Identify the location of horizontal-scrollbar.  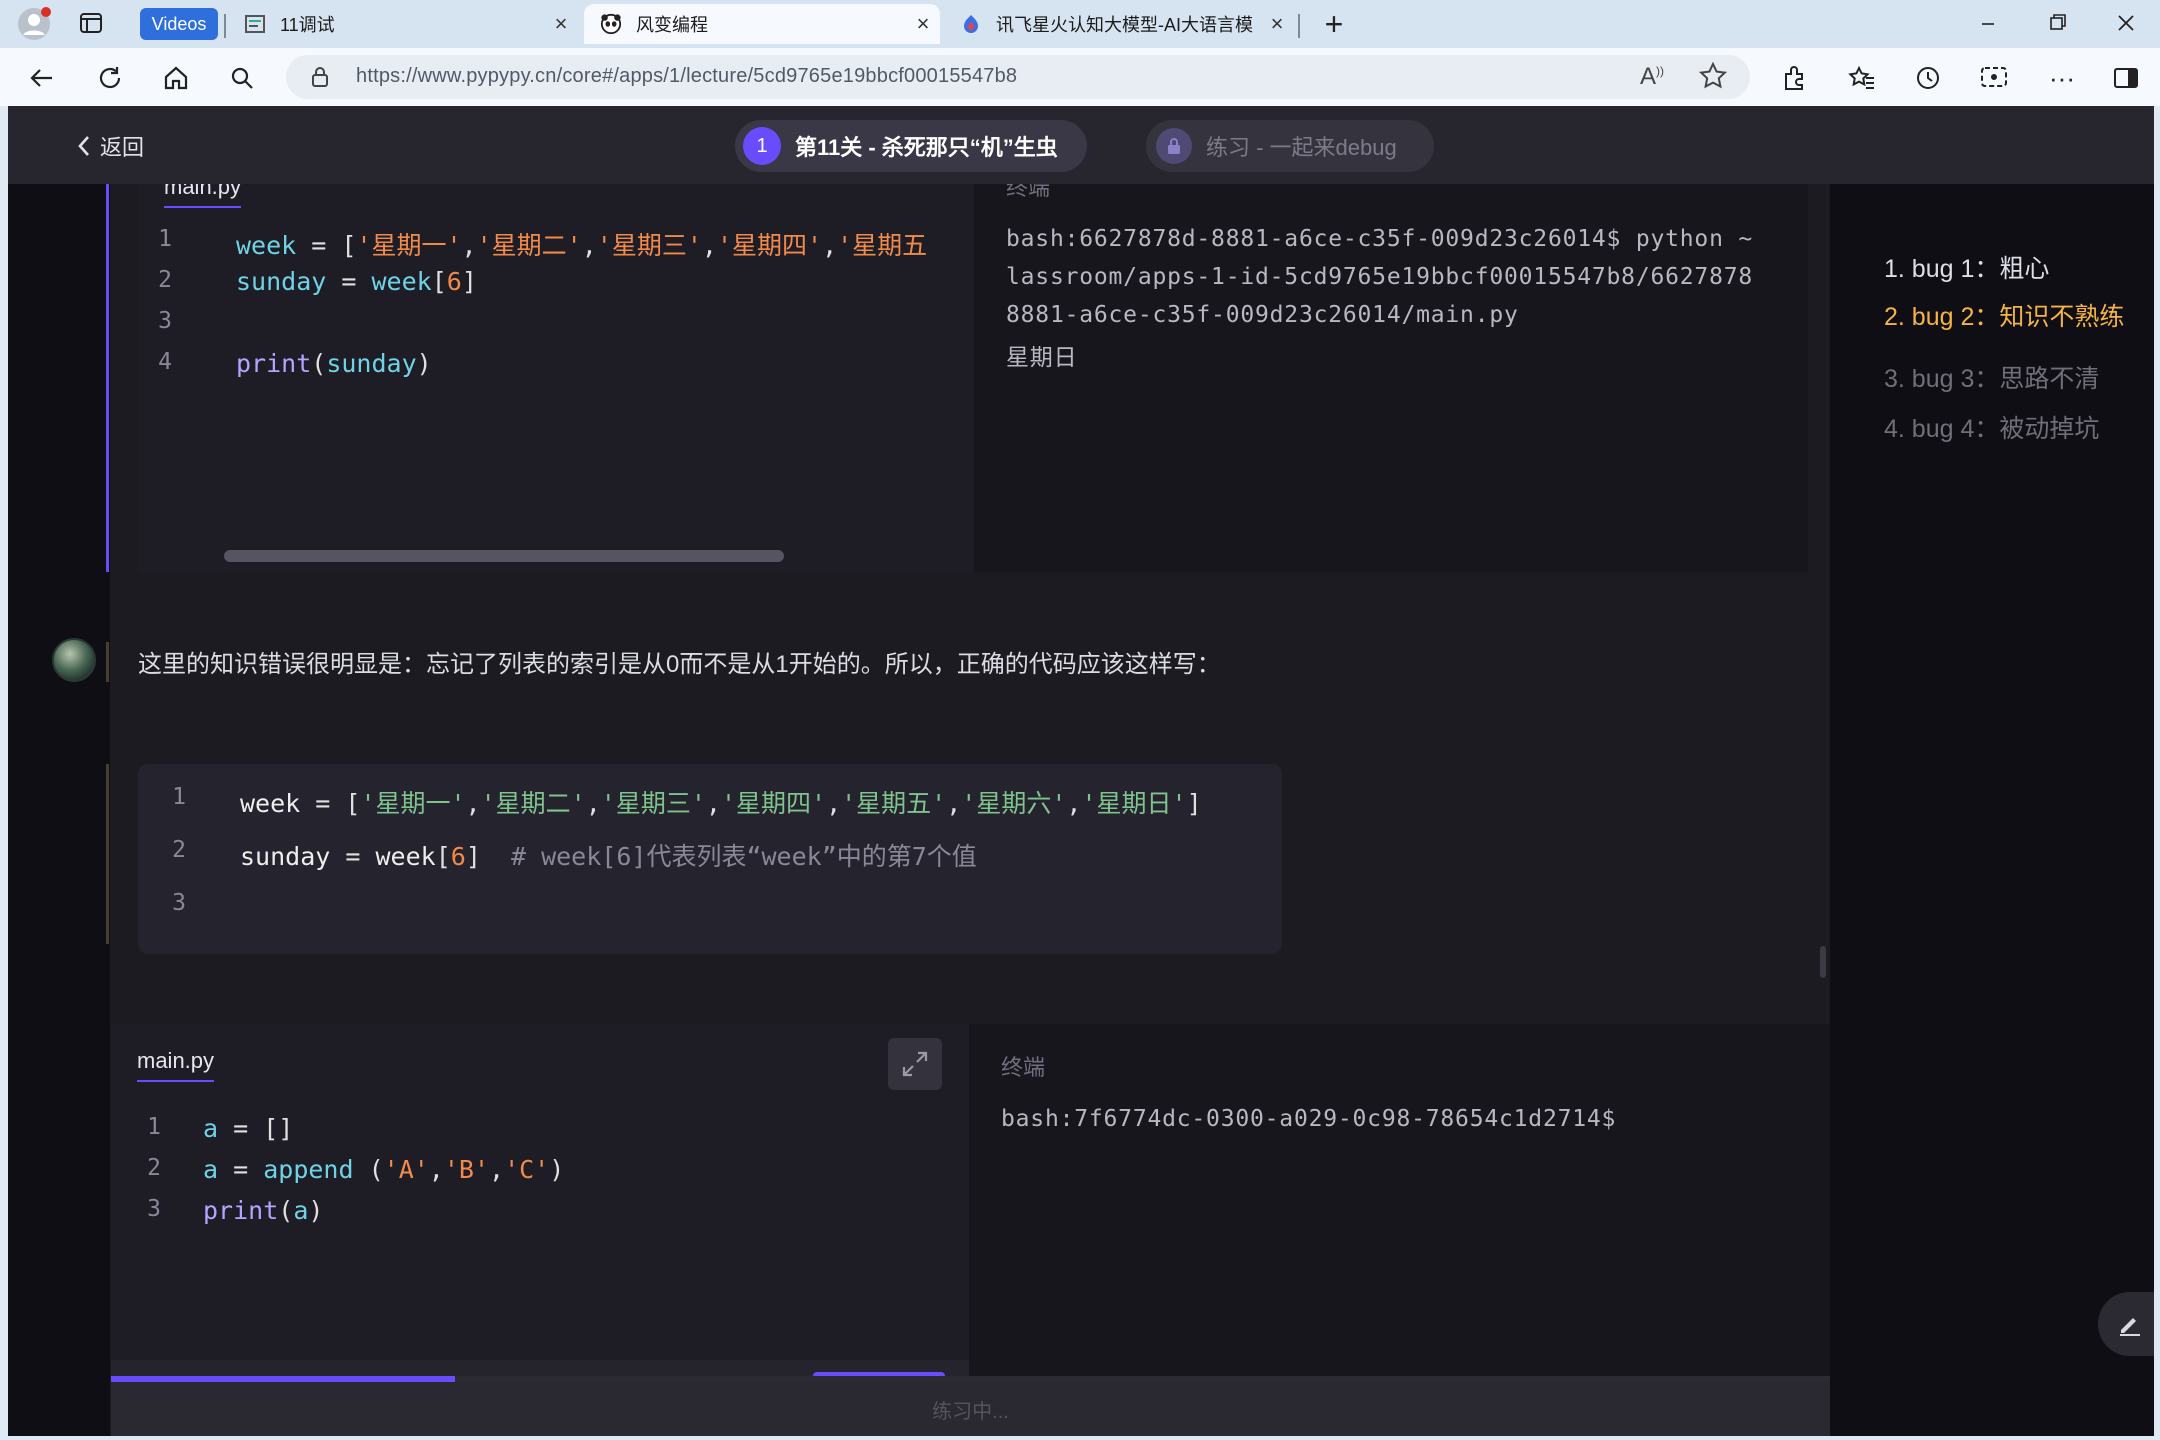
(504, 556).